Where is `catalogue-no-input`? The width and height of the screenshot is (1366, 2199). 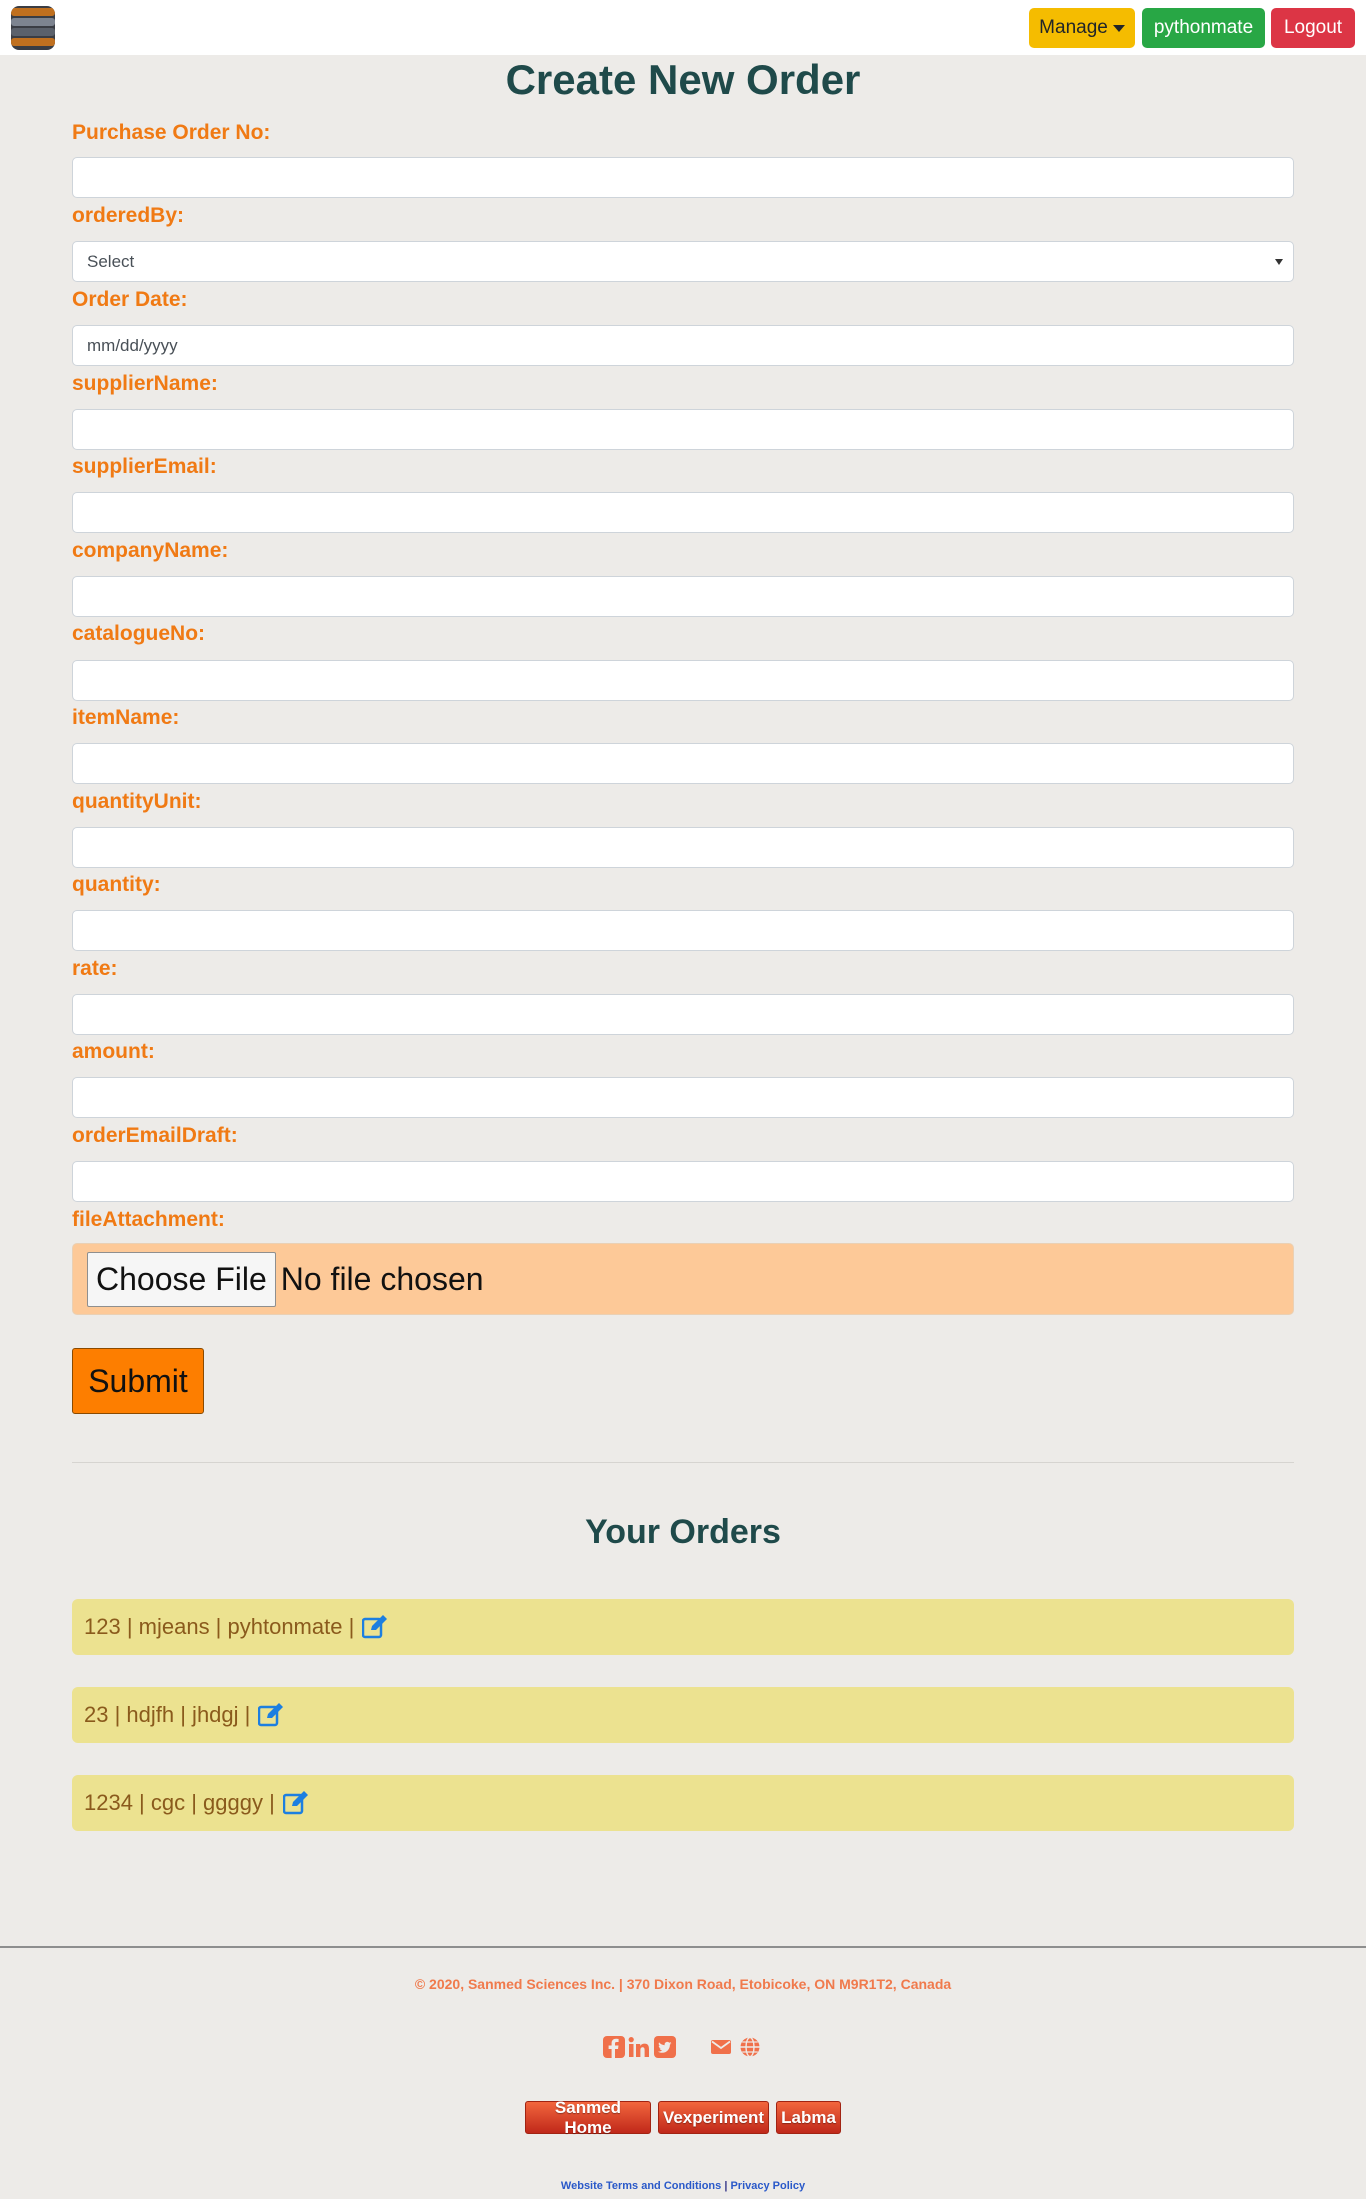 catalogue-no-input is located at coordinates (683, 680).